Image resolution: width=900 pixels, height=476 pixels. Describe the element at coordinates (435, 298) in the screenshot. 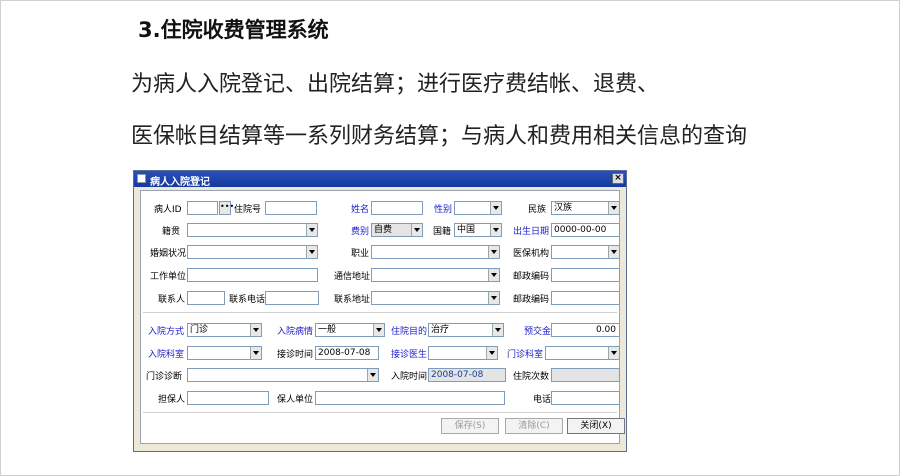

I see `contact-address-select` at that location.